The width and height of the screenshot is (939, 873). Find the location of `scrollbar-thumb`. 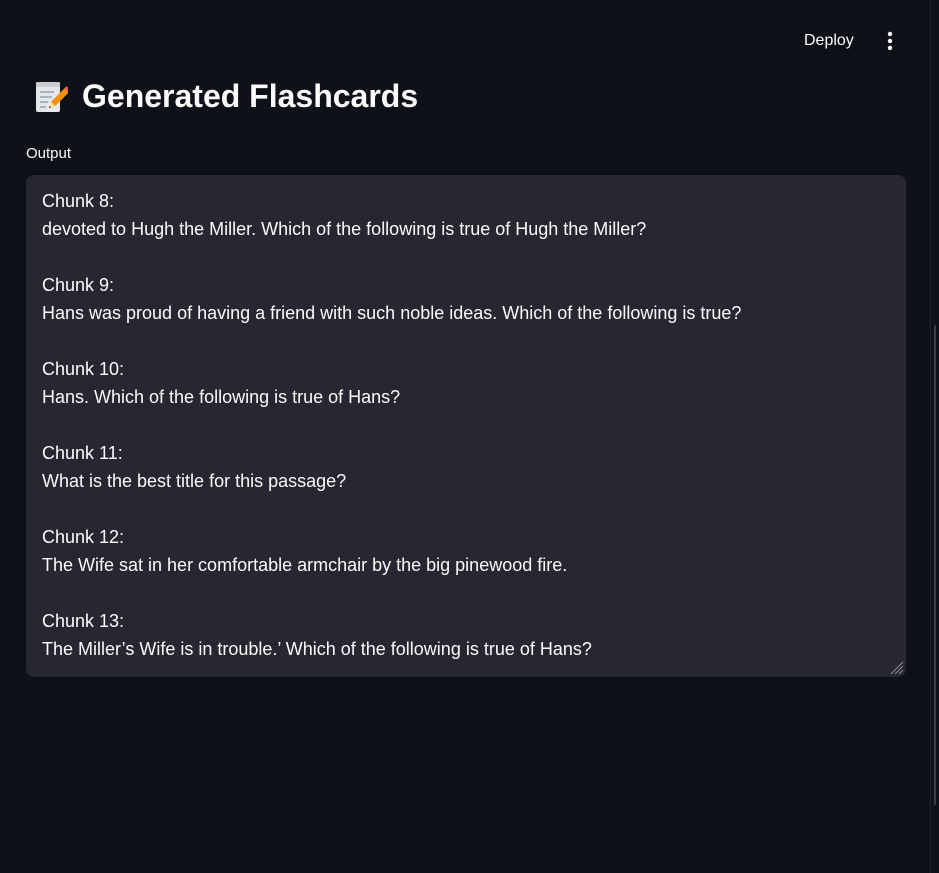

scrollbar-thumb is located at coordinates (935, 565).